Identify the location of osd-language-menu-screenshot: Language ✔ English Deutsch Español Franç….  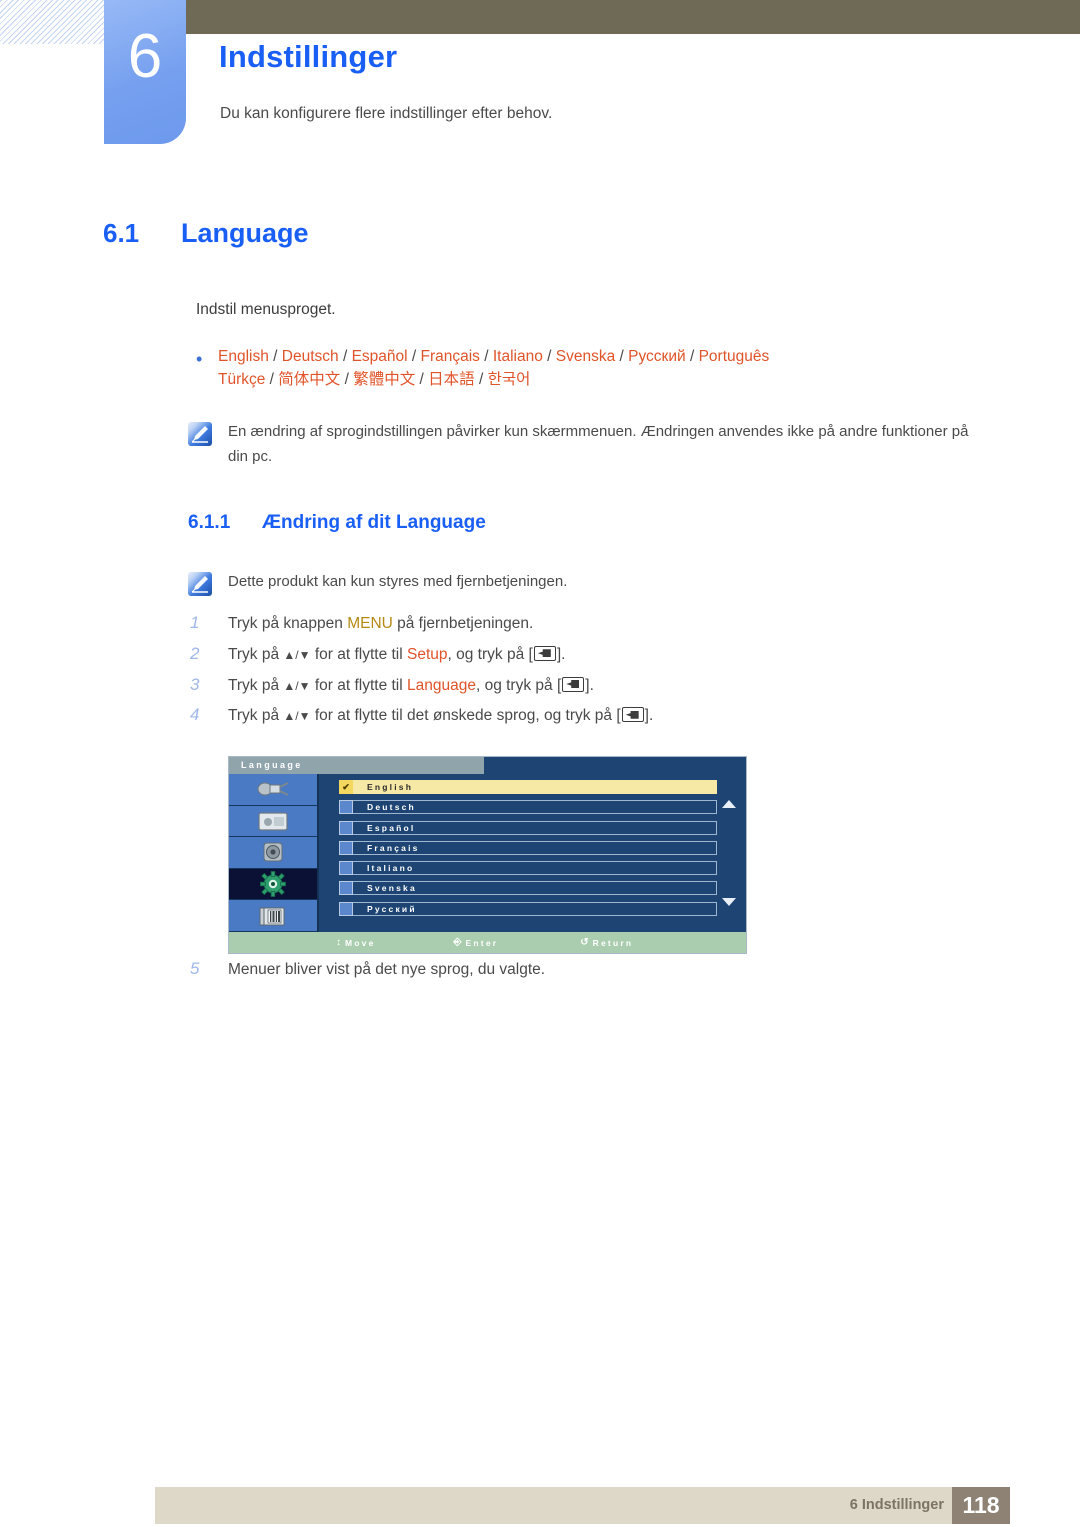
(487, 855).